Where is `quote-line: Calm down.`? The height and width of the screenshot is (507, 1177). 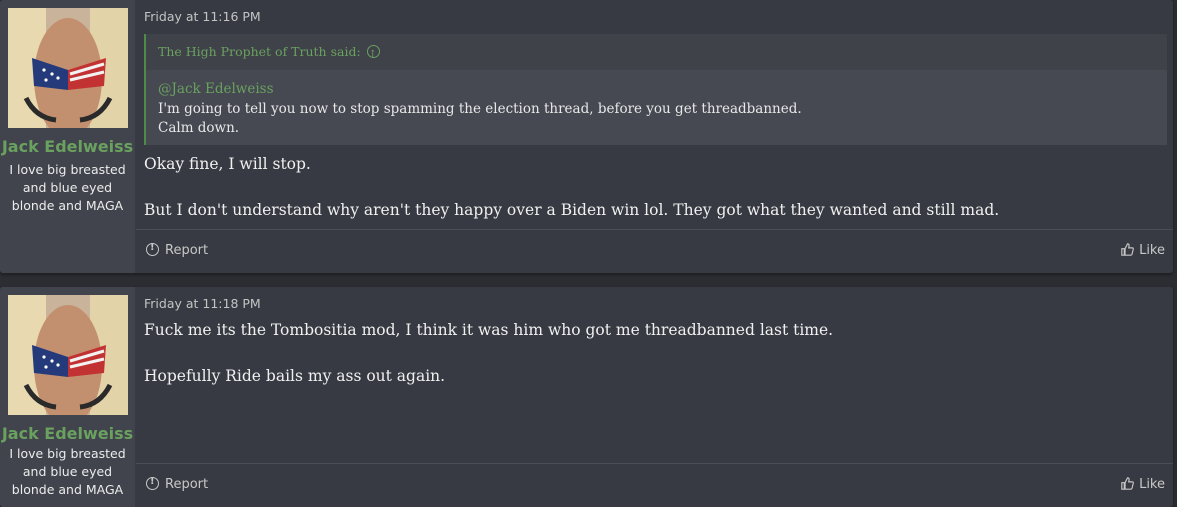
quote-line: Calm down. is located at coordinates (199, 128).